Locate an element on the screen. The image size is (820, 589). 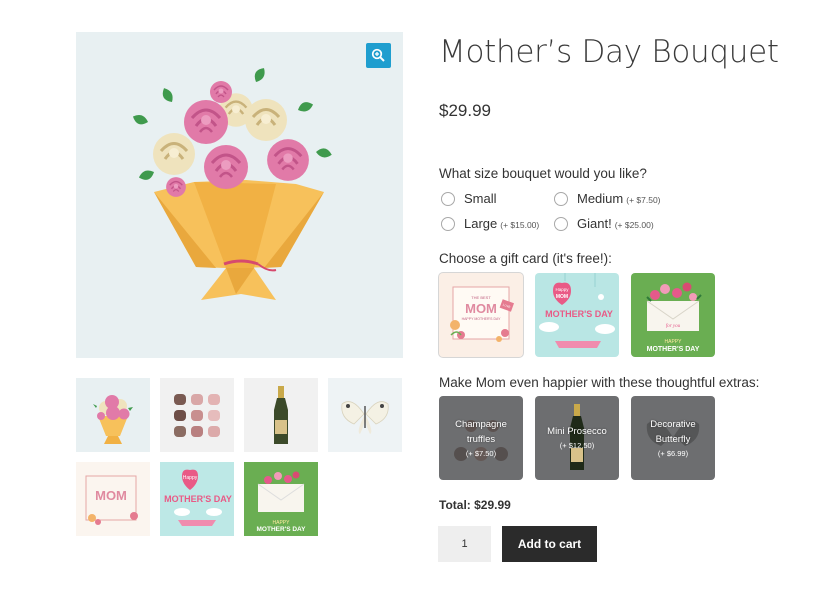
extra-name: Champagne is located at coordinates (481, 424).